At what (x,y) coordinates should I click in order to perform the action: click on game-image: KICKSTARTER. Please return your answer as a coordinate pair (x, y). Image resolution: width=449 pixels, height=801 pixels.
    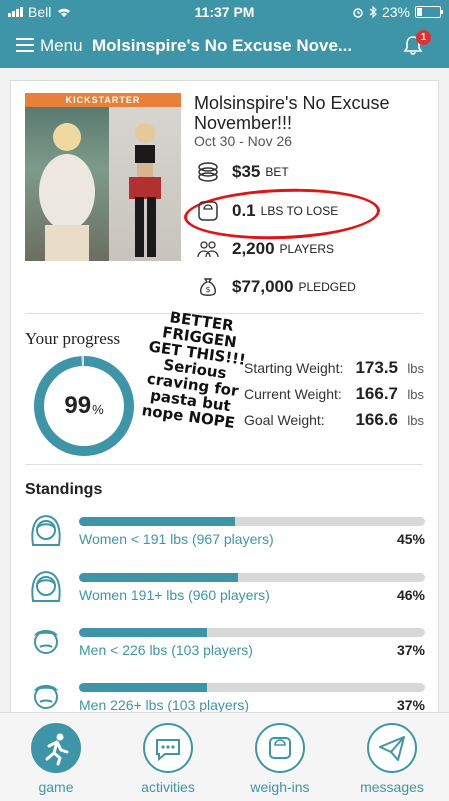
    Looking at the image, I should click on (103, 177).